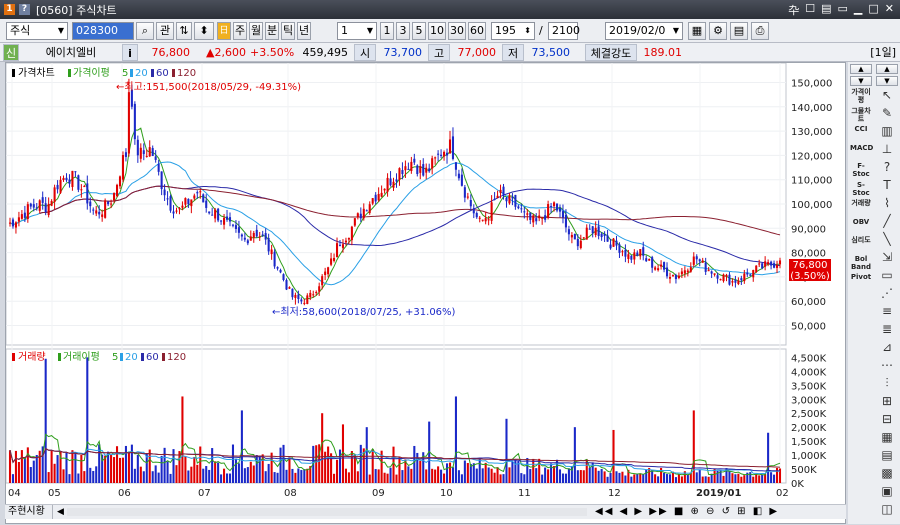  I want to click on drawing-tool-10-icon: ▭, so click(887, 275).